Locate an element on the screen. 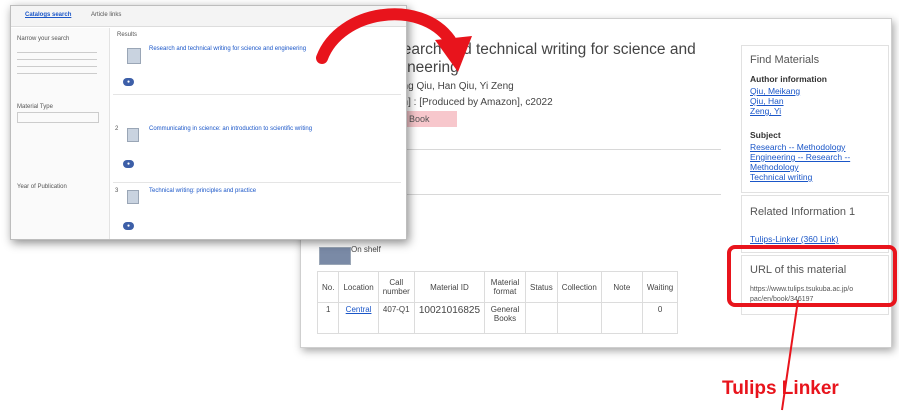  cell-note is located at coordinates (621, 318).